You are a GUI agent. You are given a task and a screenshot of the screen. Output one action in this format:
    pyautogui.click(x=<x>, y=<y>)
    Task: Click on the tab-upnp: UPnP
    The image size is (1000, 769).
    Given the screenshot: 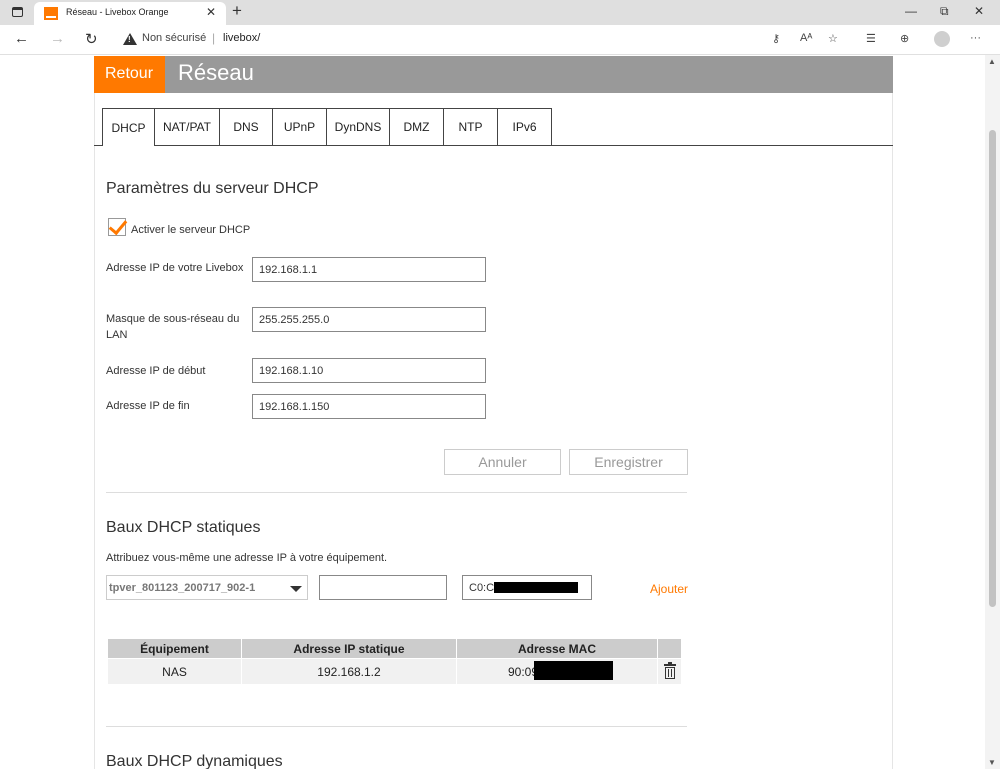 What is the action you would take?
    pyautogui.click(x=300, y=127)
    